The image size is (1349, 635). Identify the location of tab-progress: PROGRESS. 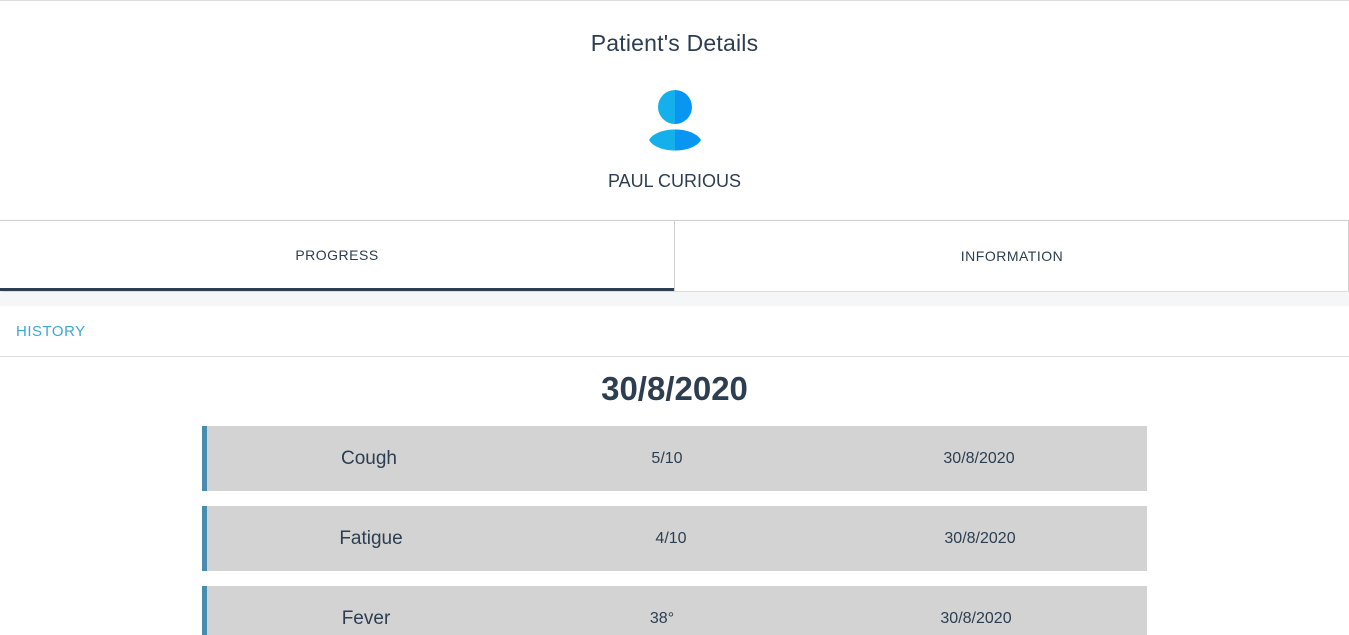
(337, 256).